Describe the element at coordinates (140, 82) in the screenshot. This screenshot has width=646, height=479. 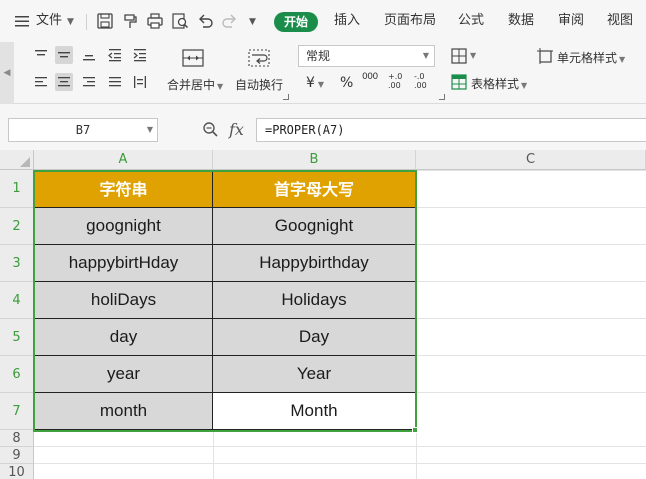
I see `distributed-align-icon` at that location.